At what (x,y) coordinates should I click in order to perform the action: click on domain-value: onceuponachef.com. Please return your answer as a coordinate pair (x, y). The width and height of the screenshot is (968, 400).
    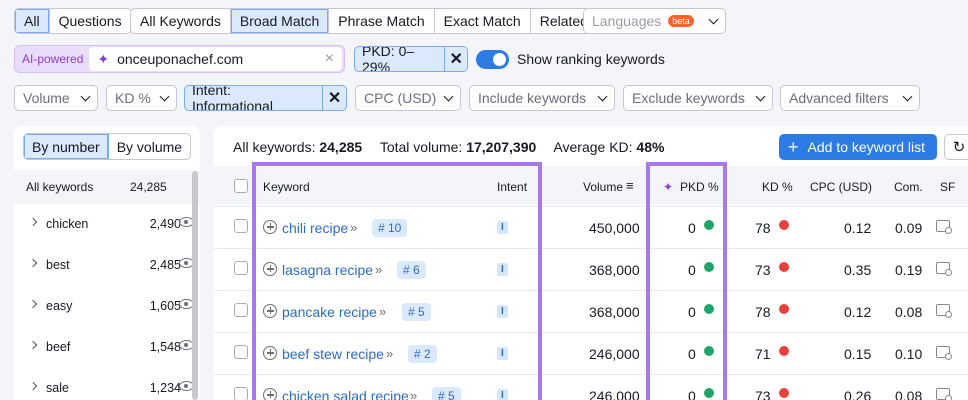
    Looking at the image, I should click on (180, 59).